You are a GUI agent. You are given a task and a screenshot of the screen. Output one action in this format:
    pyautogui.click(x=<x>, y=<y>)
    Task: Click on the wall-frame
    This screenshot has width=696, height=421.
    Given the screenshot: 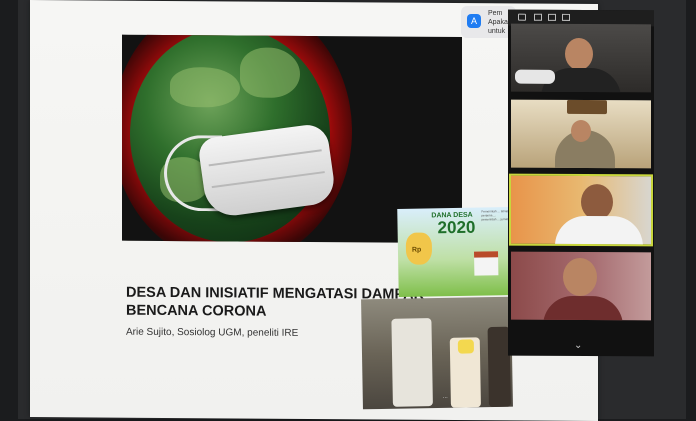 What is the action you would take?
    pyautogui.click(x=587, y=107)
    